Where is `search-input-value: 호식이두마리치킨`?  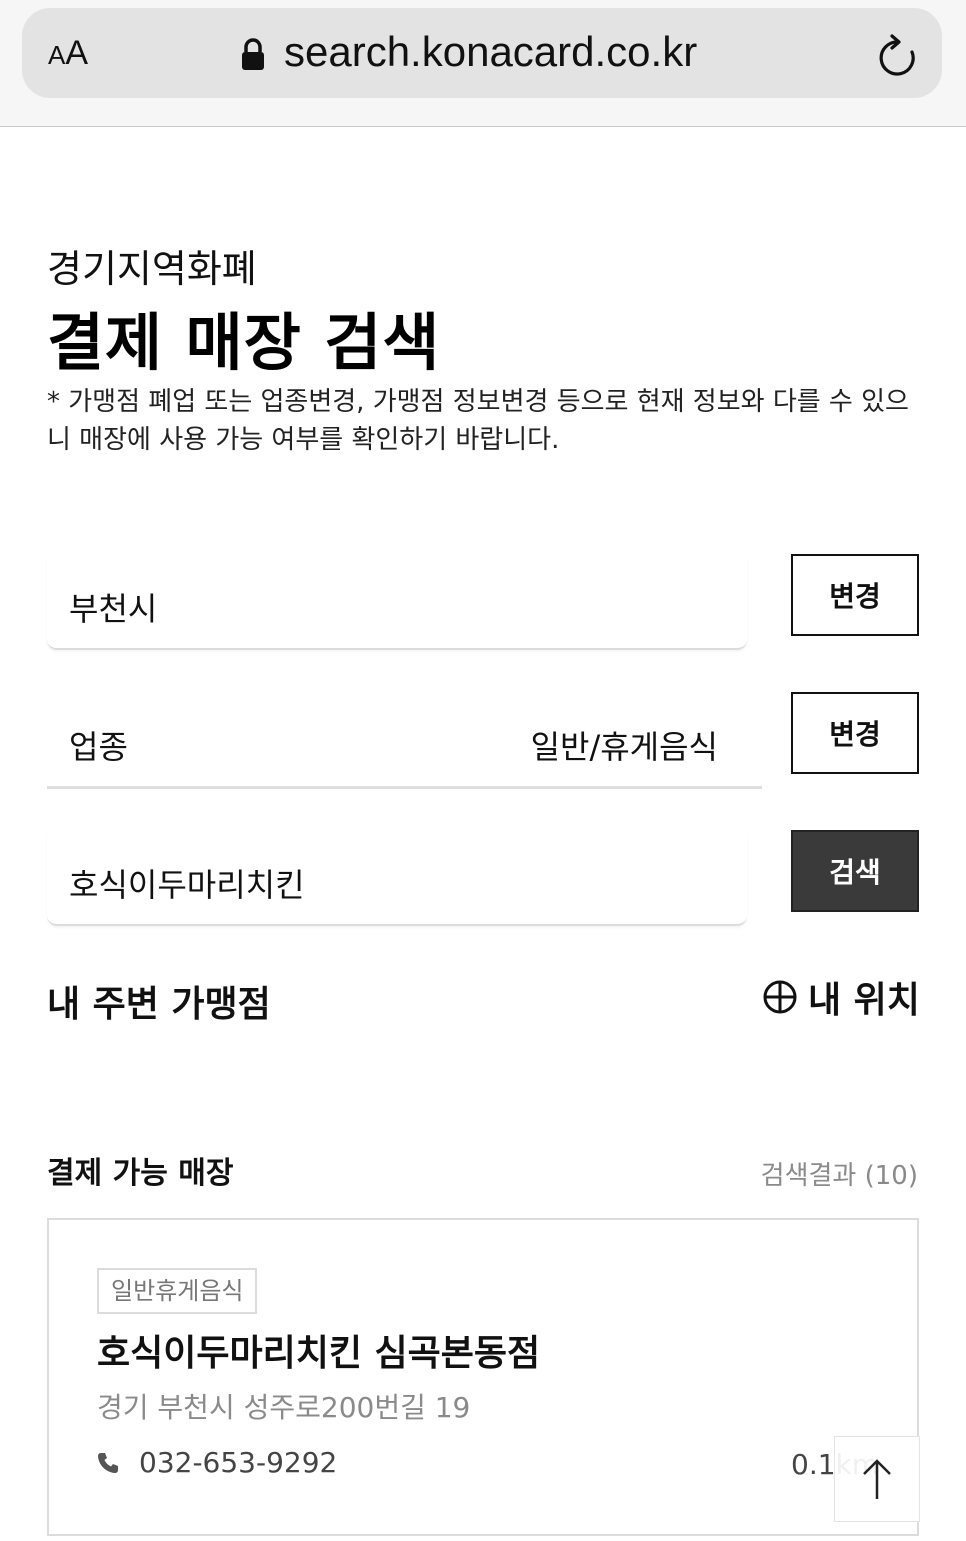
search-input-value: 호식이두마리치킨 is located at coordinates (187, 885).